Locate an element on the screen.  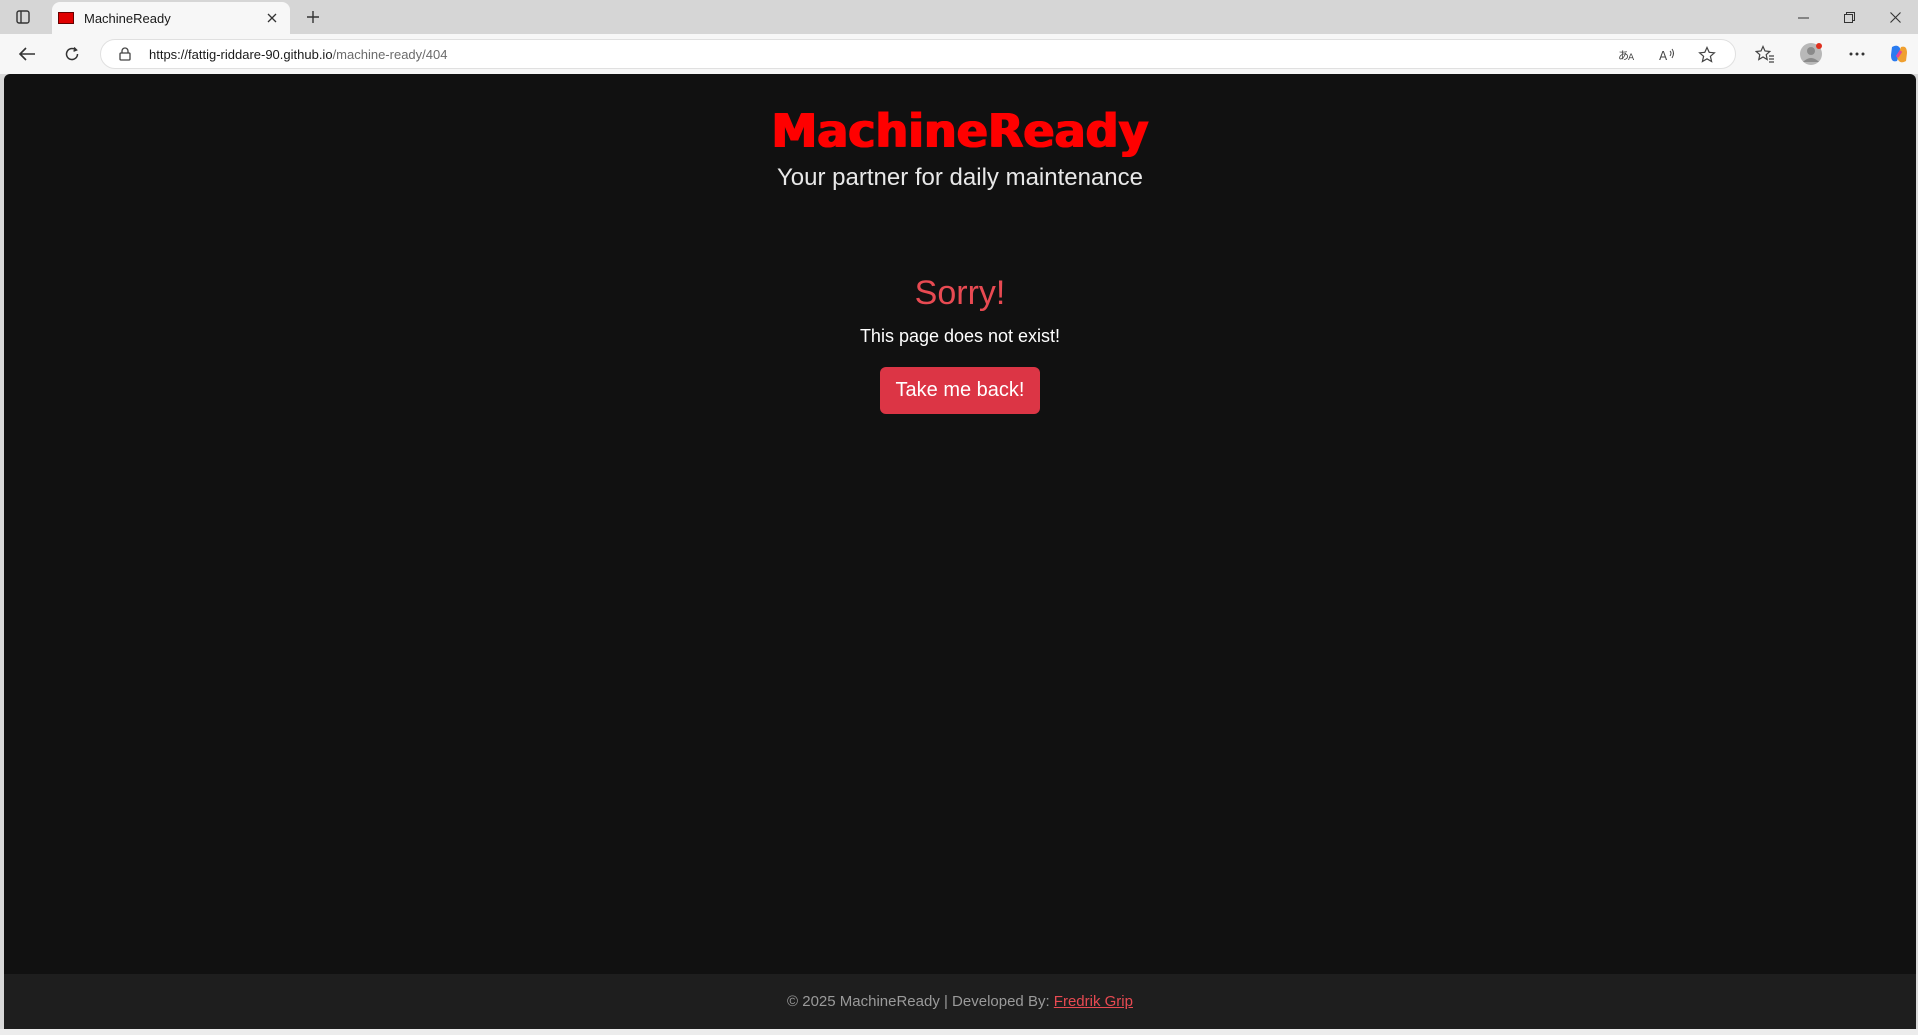
translate-icon: あA is located at coordinates (1627, 55).